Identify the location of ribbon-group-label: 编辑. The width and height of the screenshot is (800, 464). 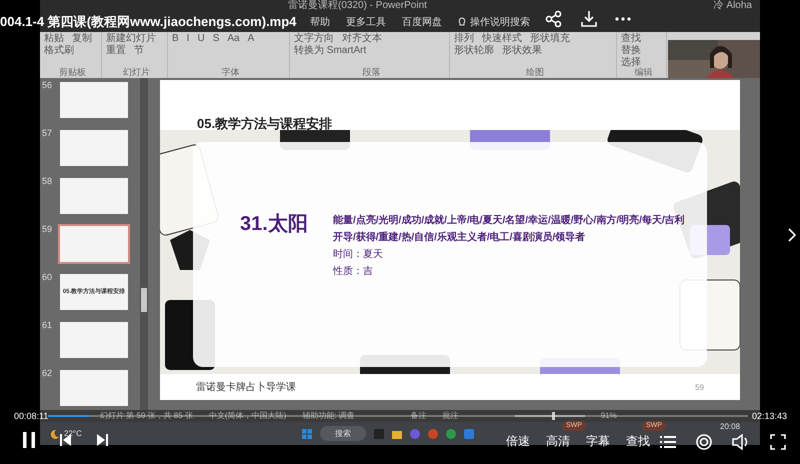
(643, 72).